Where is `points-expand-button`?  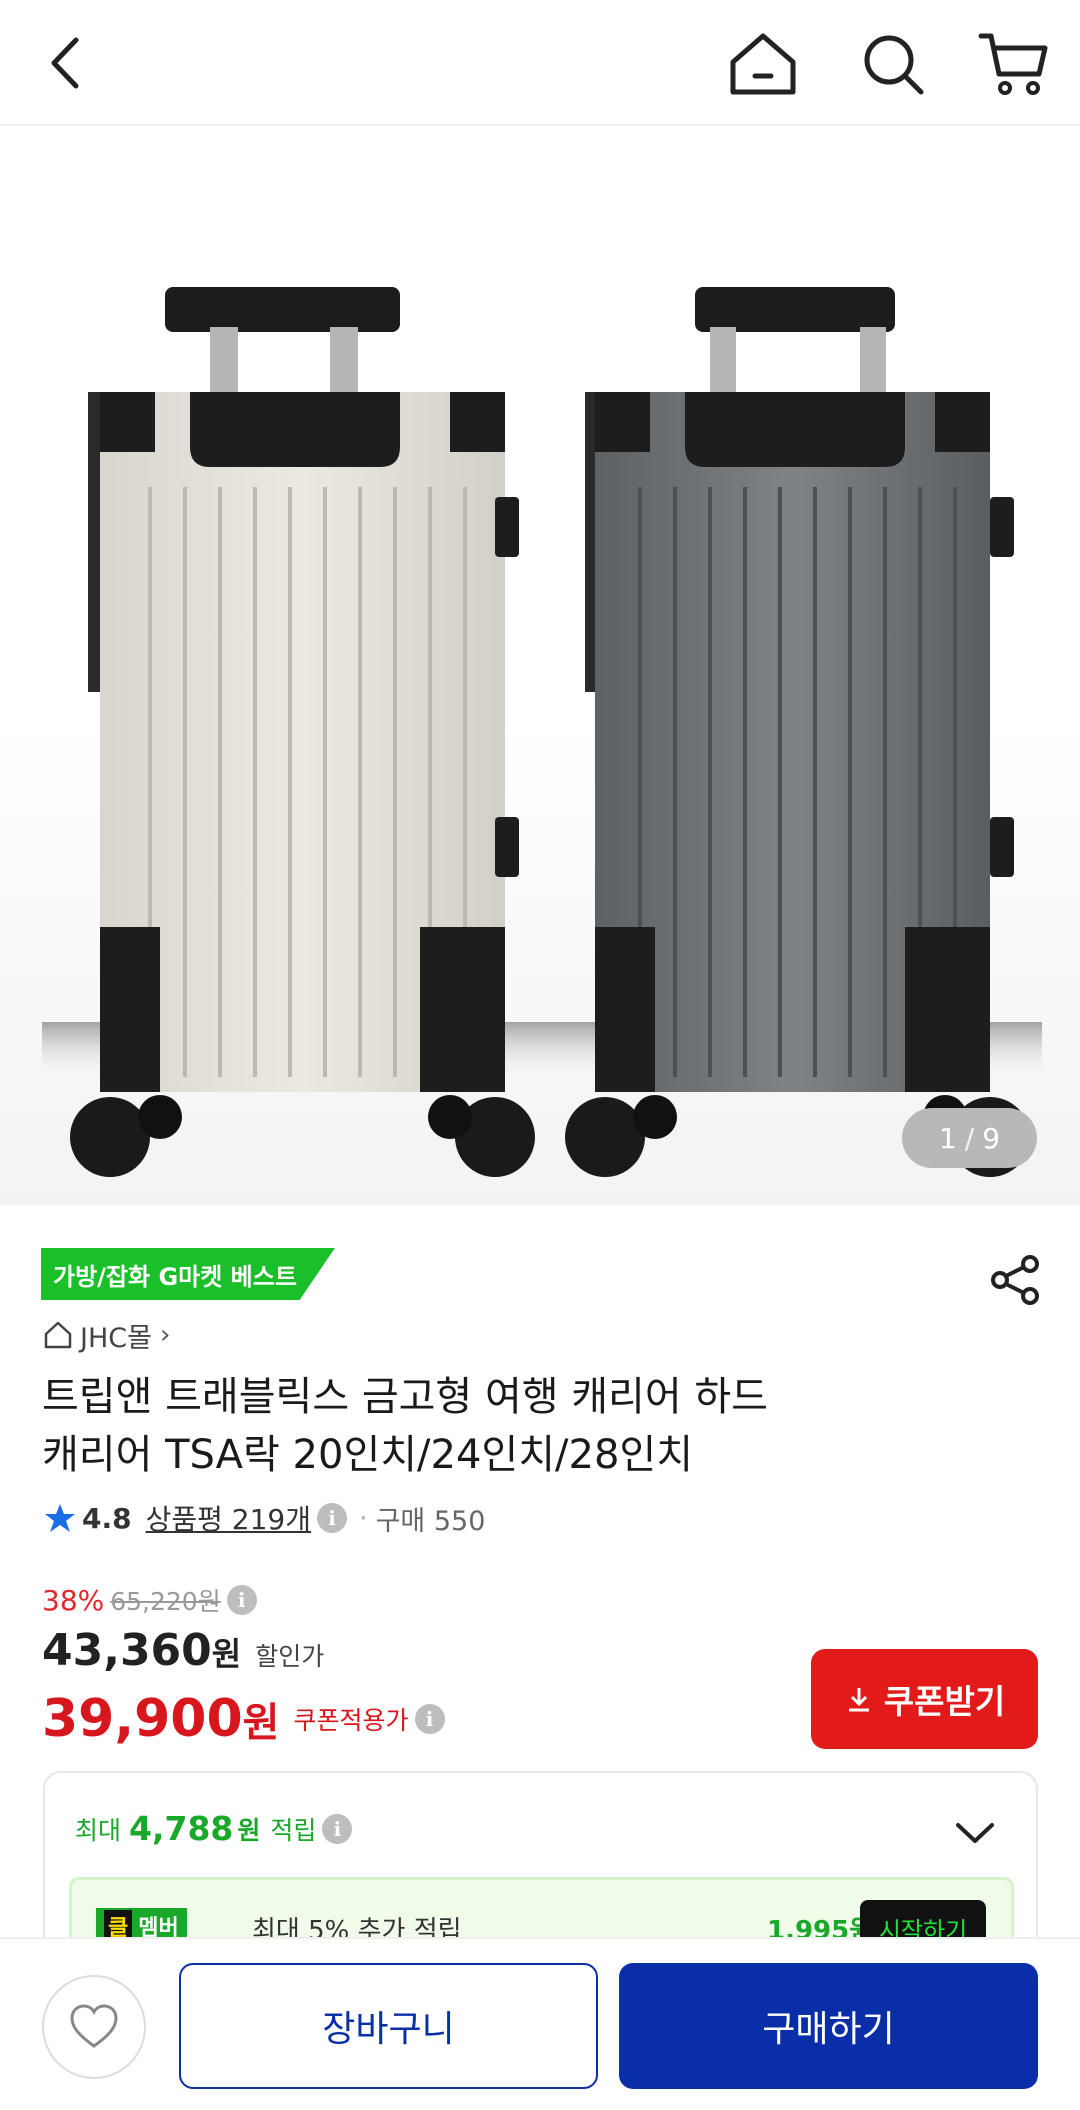 points-expand-button is located at coordinates (975, 1833).